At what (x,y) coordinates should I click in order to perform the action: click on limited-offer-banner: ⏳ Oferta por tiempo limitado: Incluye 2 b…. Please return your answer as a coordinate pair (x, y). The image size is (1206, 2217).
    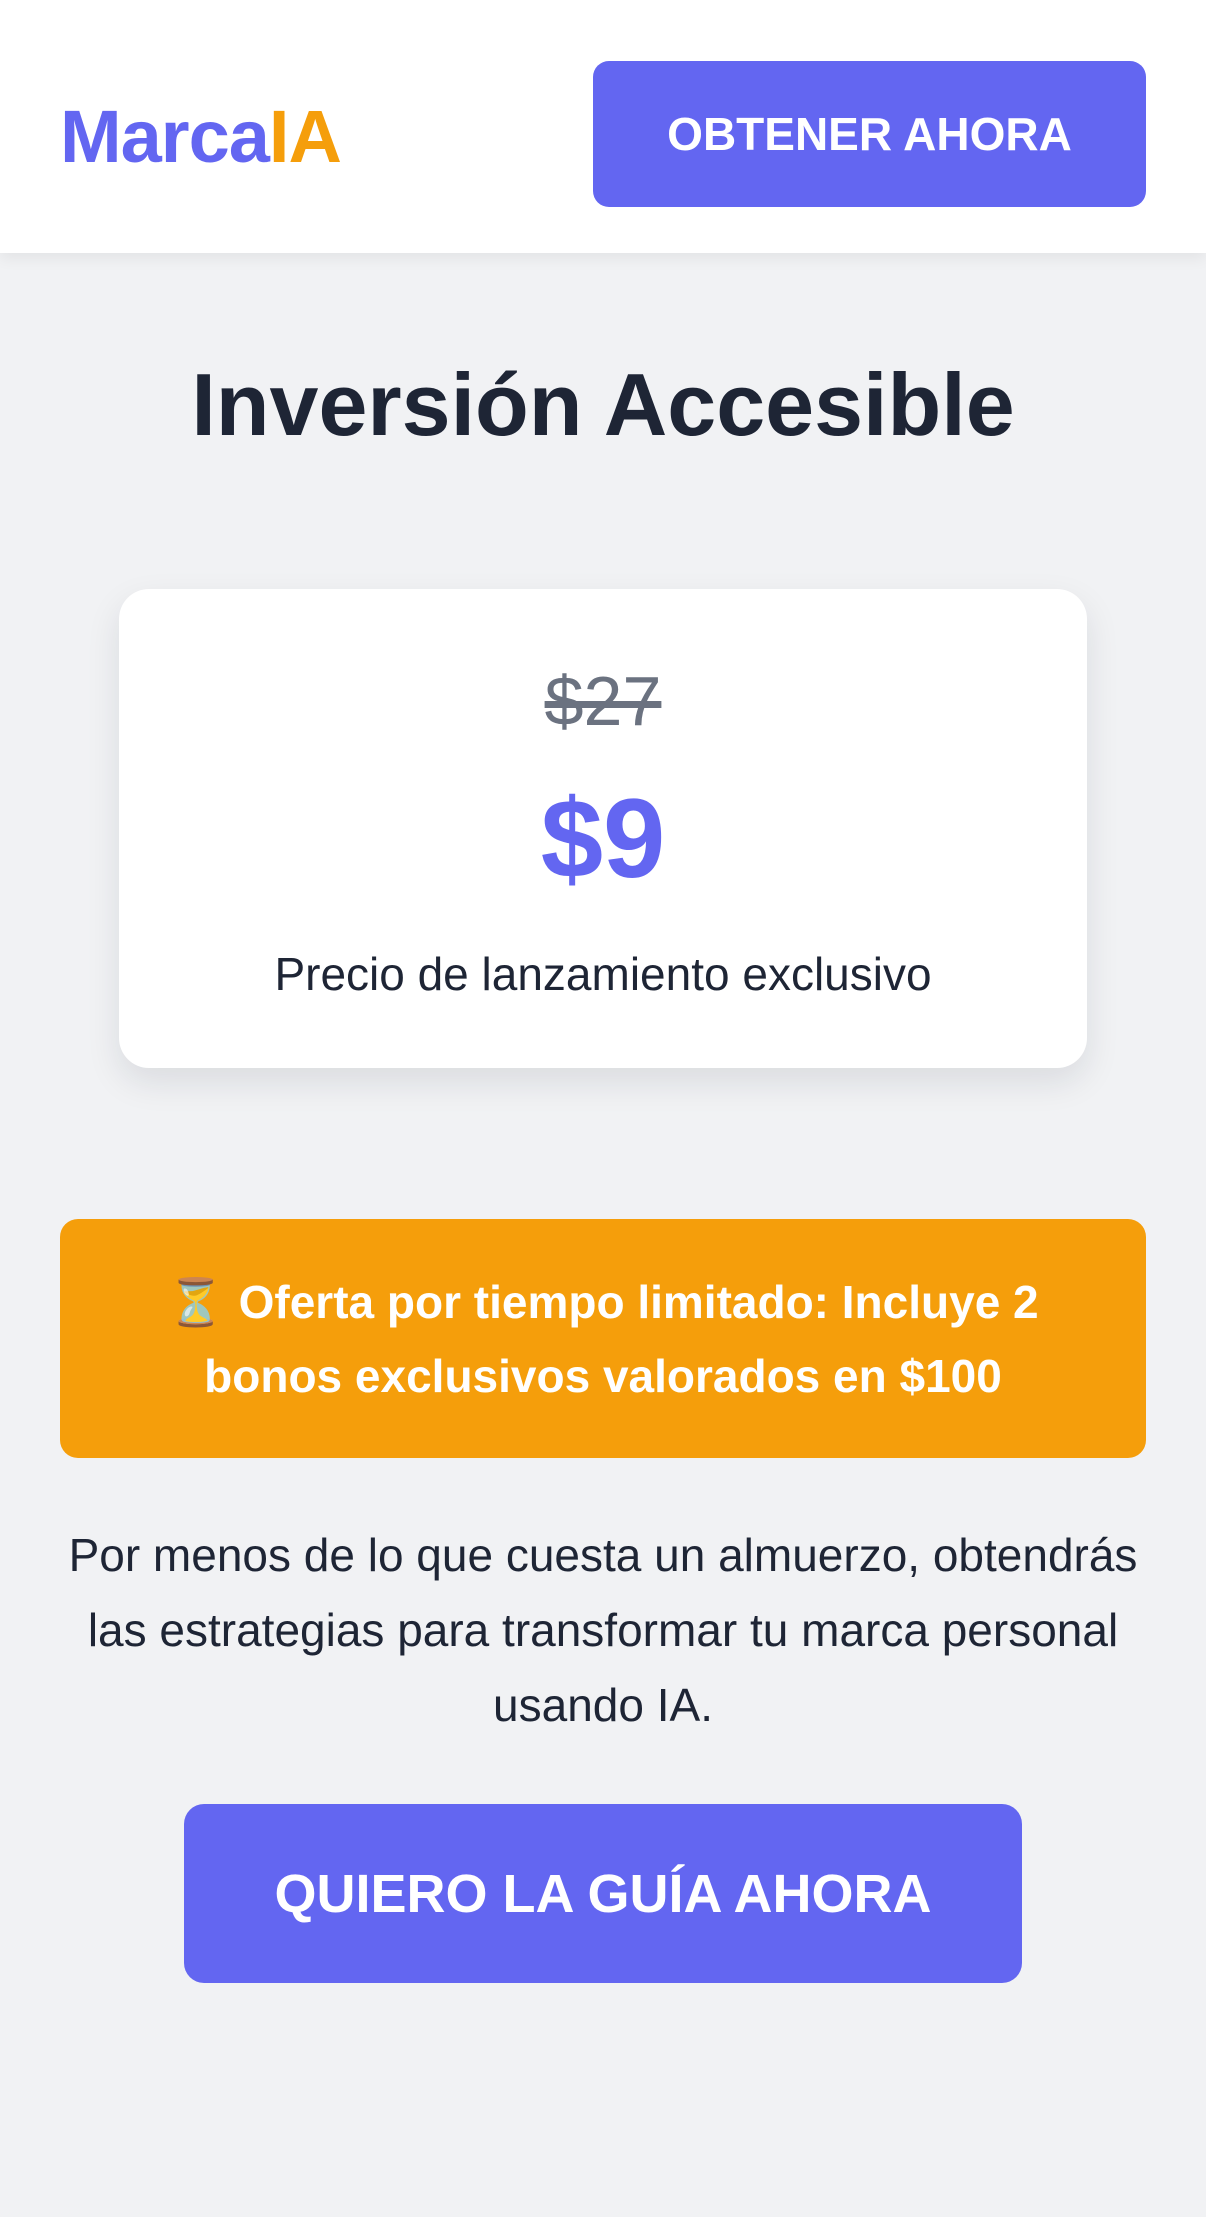
    Looking at the image, I should click on (603, 1338).